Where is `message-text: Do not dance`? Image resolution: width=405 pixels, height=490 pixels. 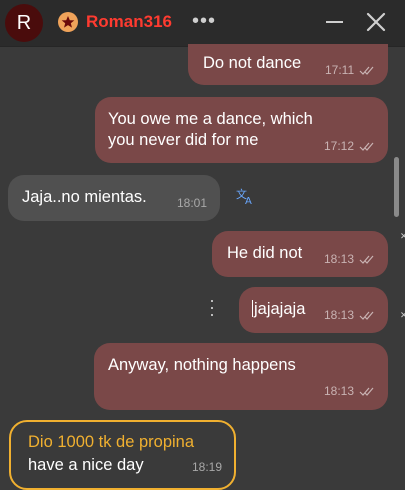 message-text: Do not dance is located at coordinates (252, 63).